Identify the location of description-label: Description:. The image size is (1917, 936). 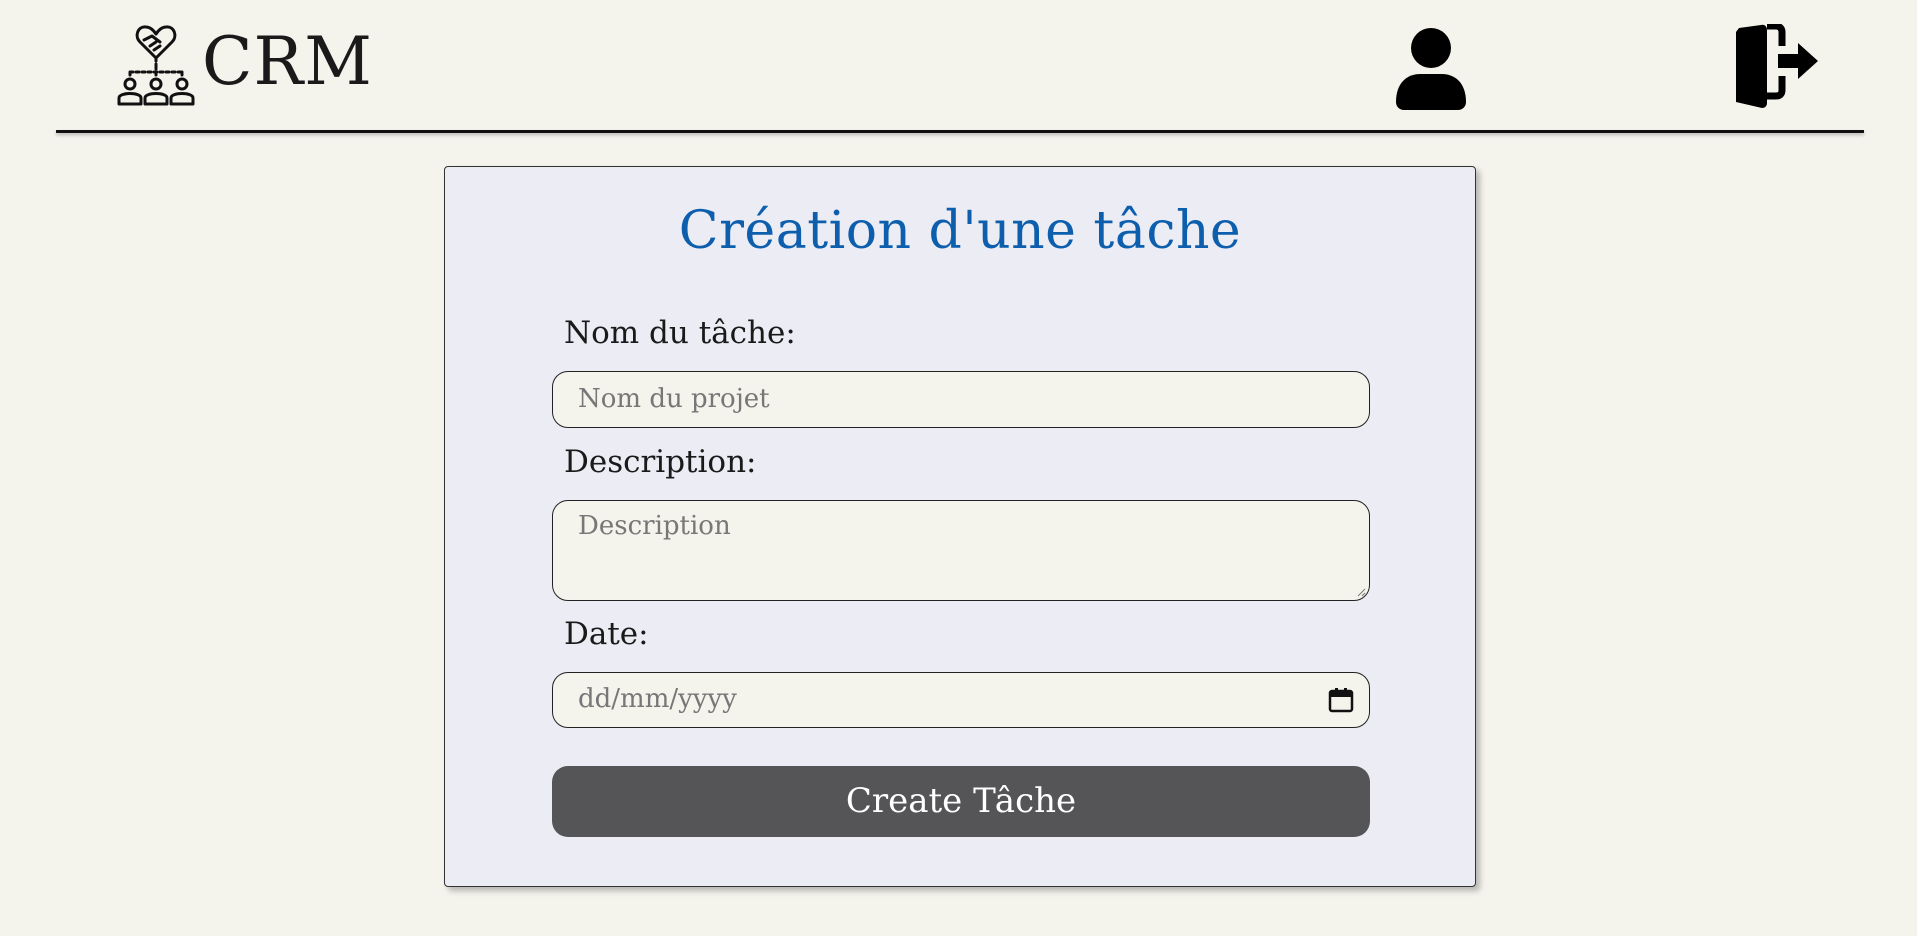
(660, 462).